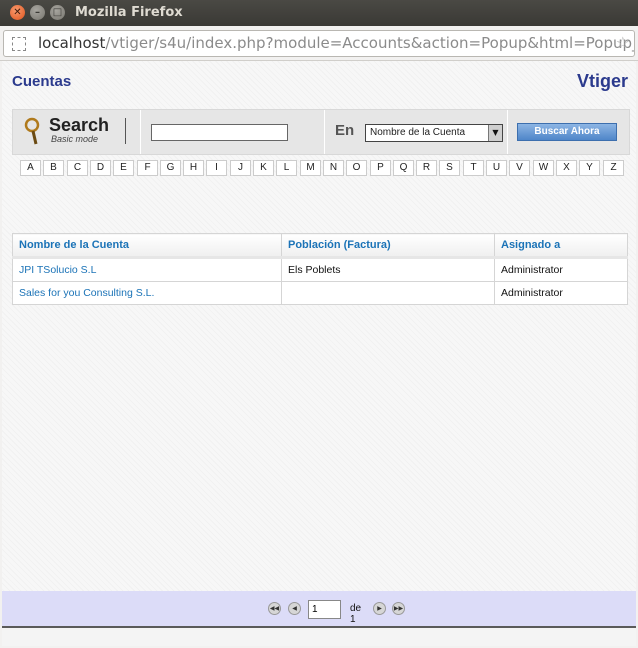 This screenshot has height=648, width=638. I want to click on page-number-input: 1, so click(324, 609).